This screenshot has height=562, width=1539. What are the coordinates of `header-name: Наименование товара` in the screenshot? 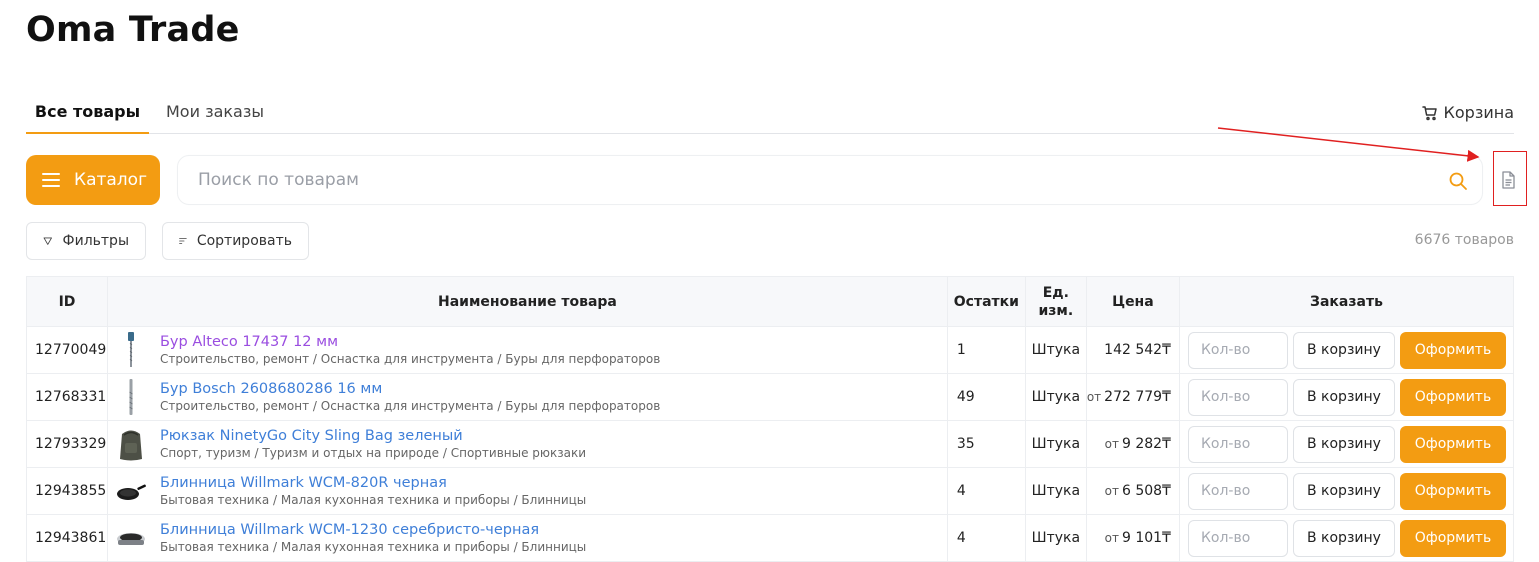 It's located at (527, 301).